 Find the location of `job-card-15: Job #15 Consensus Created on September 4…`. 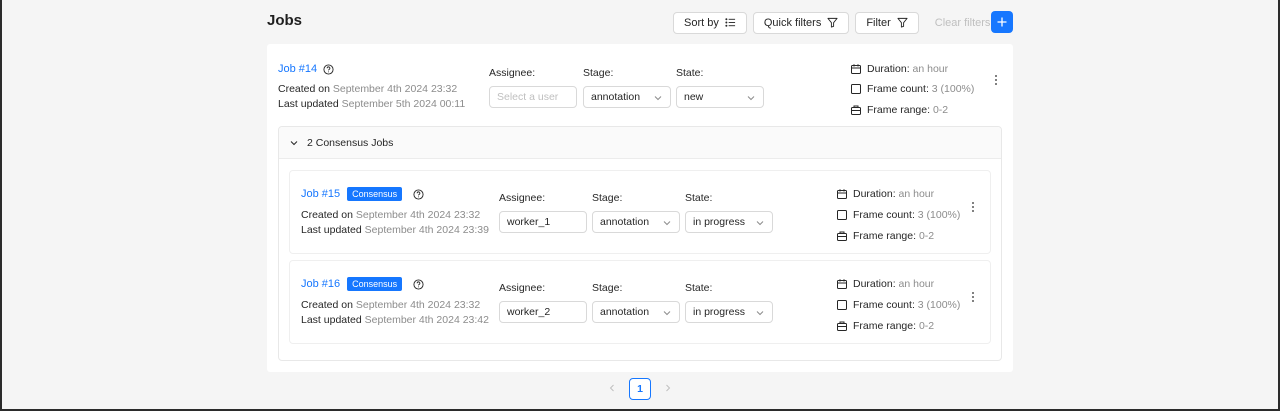

job-card-15: Job #15 Consensus Created on September 4… is located at coordinates (640, 212).